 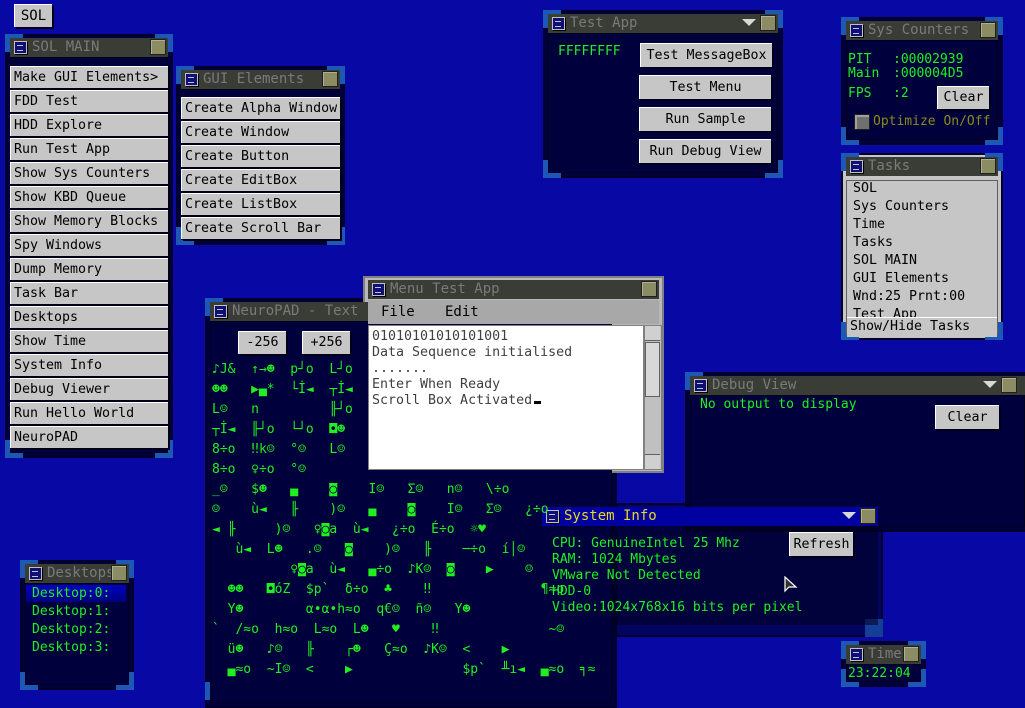 I want to click on sol-main-titlebar: SOL MAIN, so click(x=89, y=47).